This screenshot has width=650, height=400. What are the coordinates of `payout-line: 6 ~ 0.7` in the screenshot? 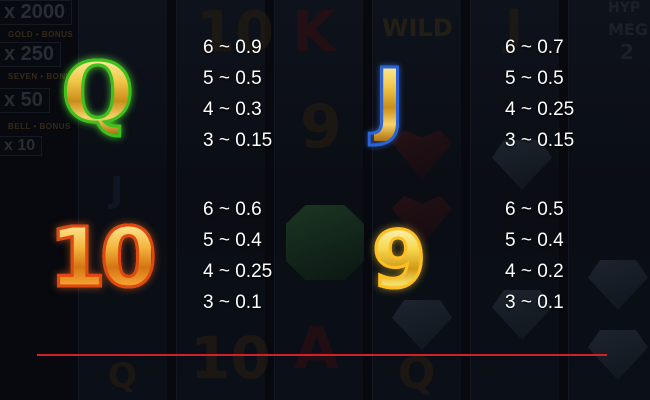 It's located at (534, 47).